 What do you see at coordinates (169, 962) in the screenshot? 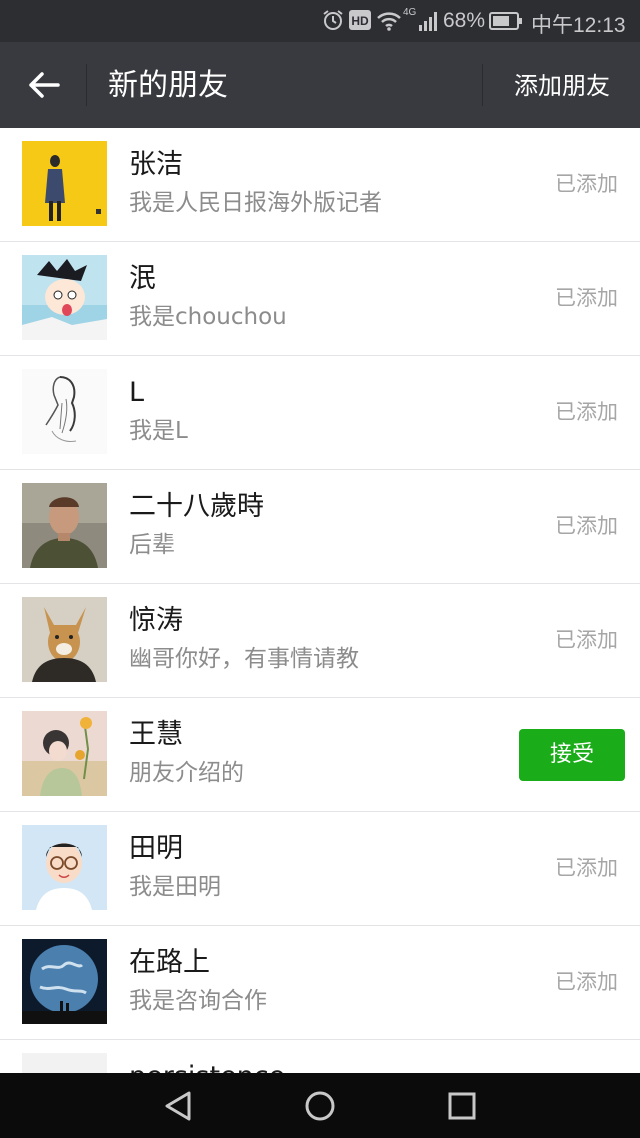
I see `friend-name: 在路上` at bounding box center [169, 962].